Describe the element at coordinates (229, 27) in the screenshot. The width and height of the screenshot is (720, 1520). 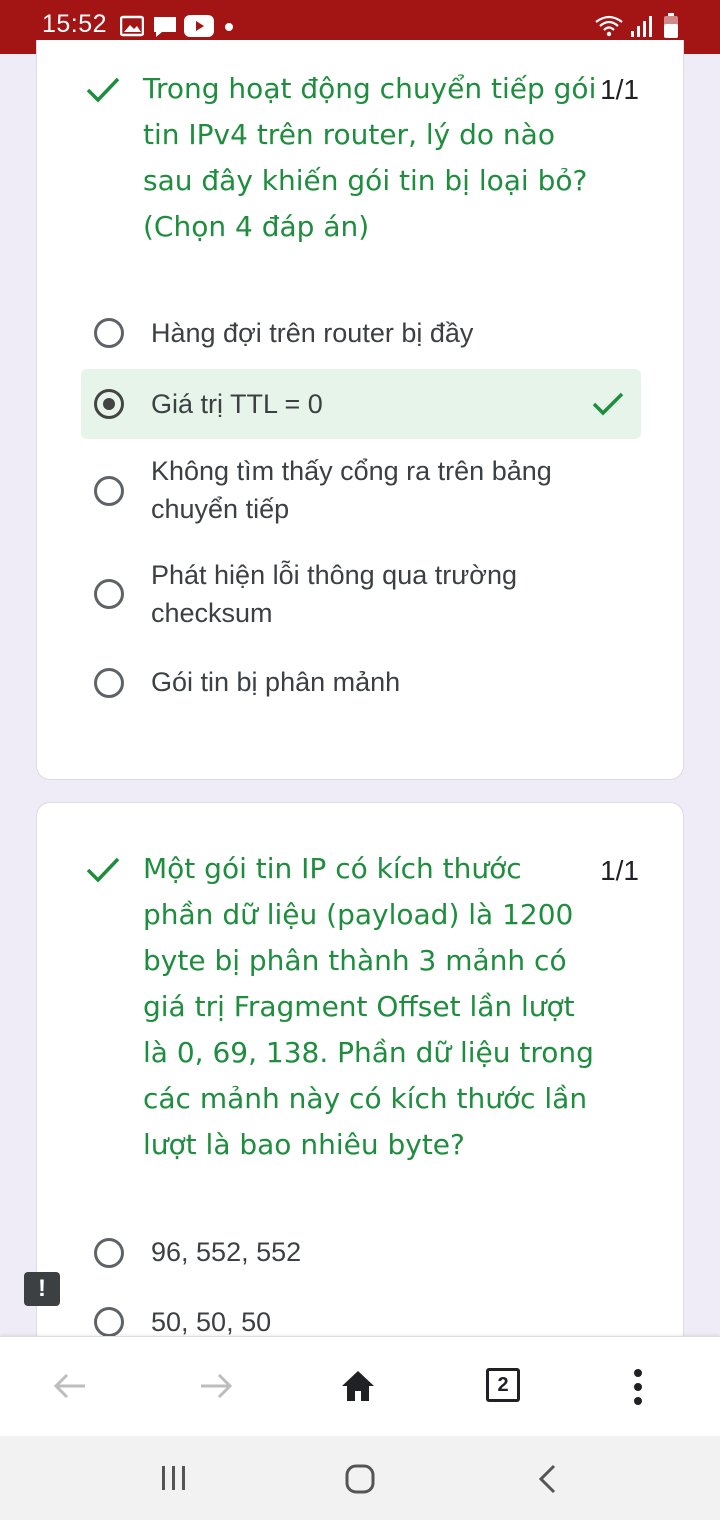
I see `dot-icon` at that location.